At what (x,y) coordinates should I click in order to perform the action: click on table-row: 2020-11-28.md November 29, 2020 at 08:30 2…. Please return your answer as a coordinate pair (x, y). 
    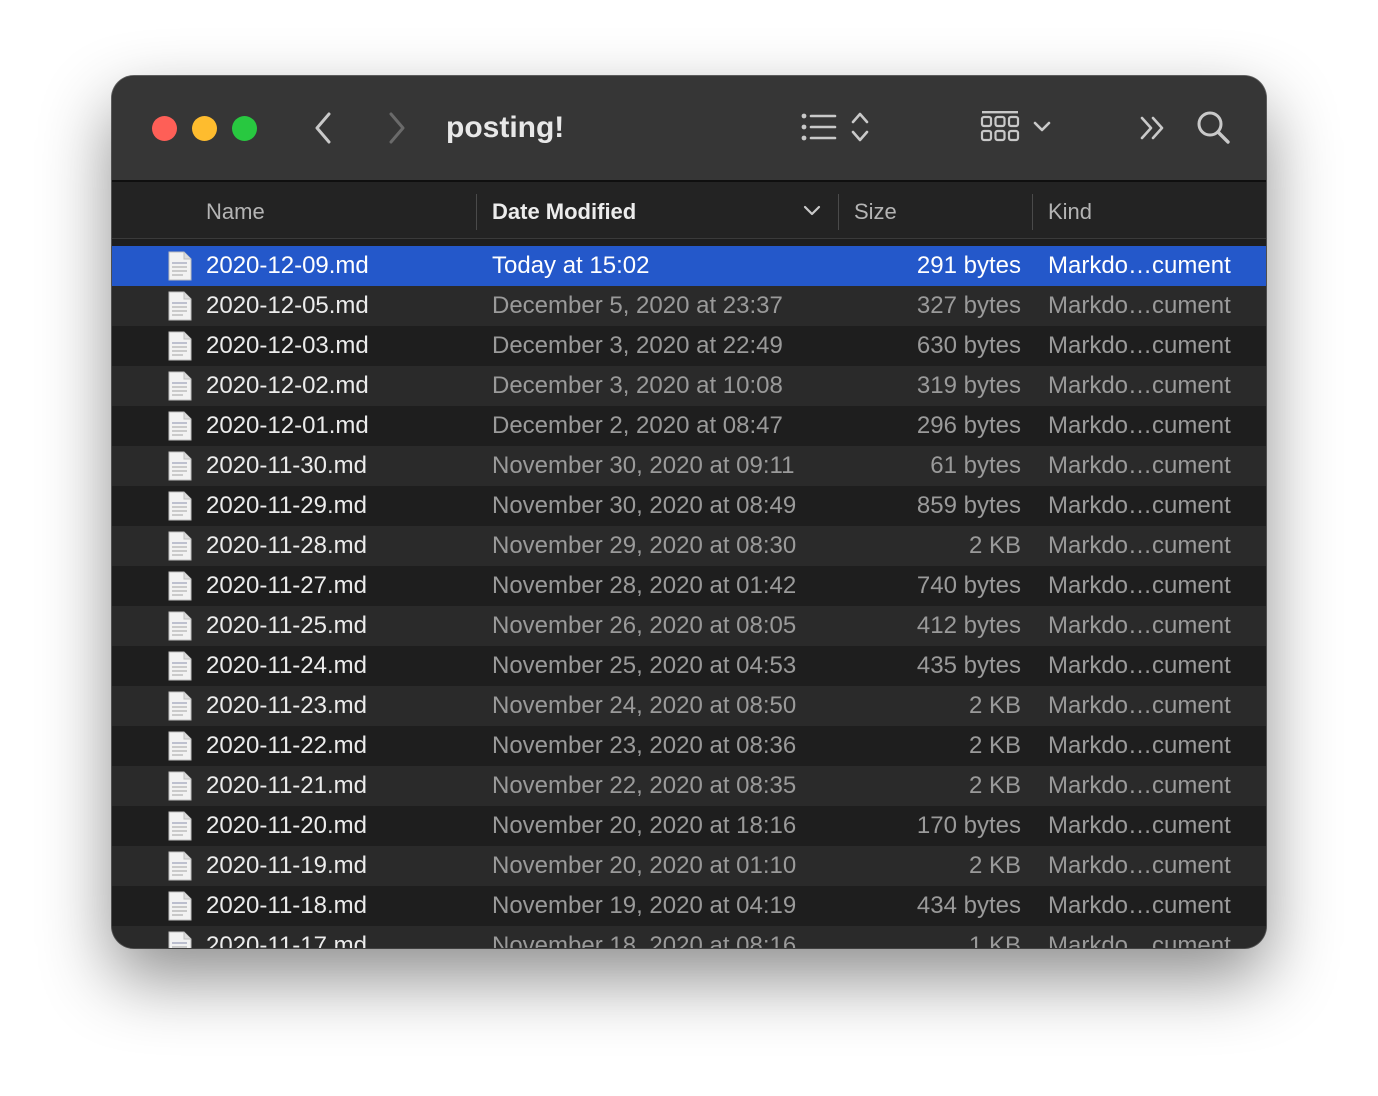
    Looking at the image, I should click on (689, 546).